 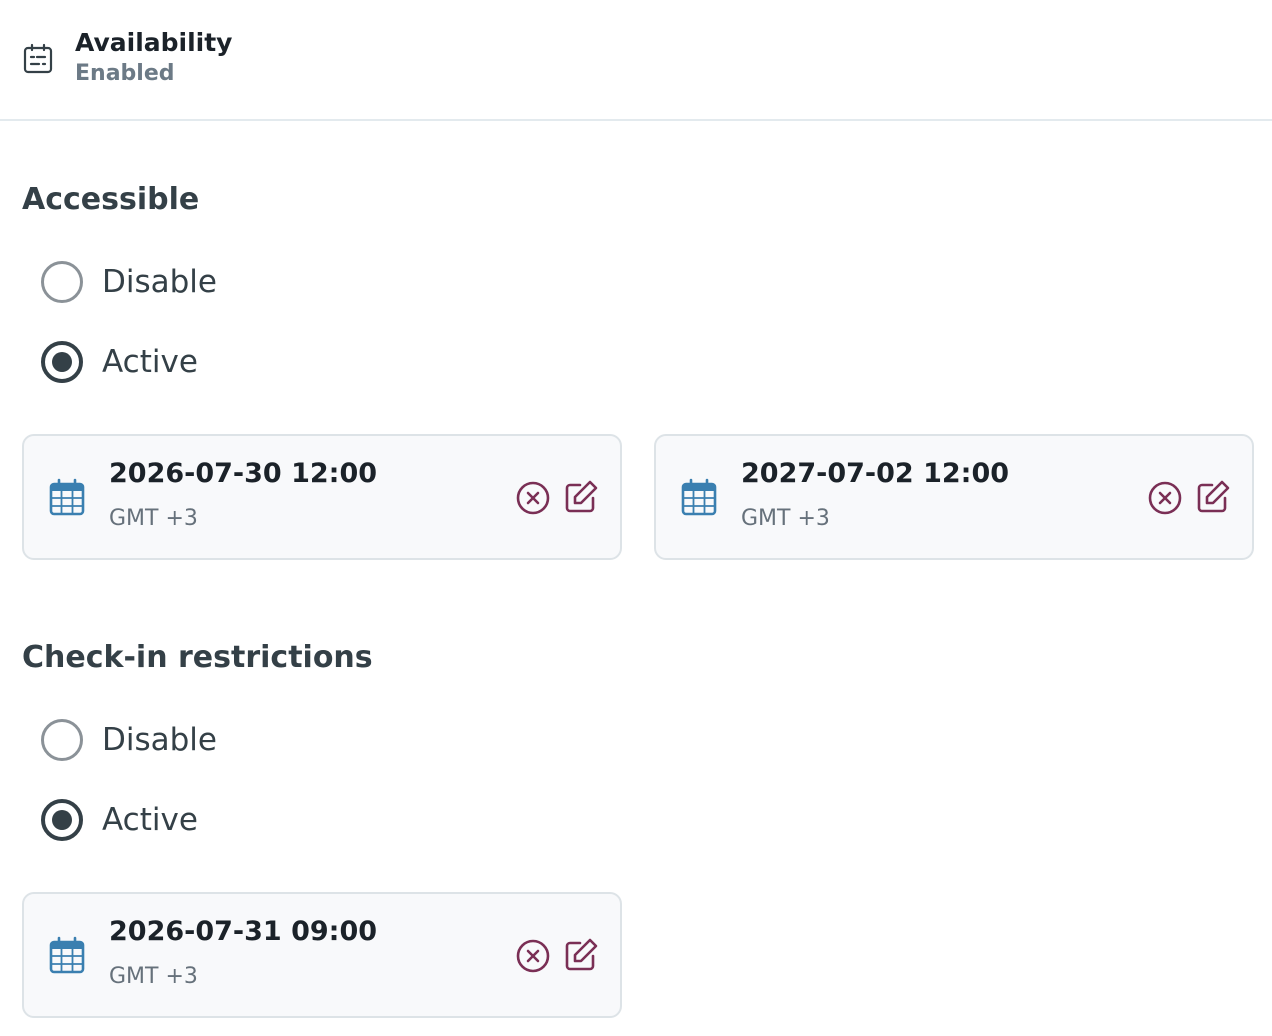 I want to click on checkin-date-card: 2026-07-31 09:00 GMT +3, so click(x=322, y=955).